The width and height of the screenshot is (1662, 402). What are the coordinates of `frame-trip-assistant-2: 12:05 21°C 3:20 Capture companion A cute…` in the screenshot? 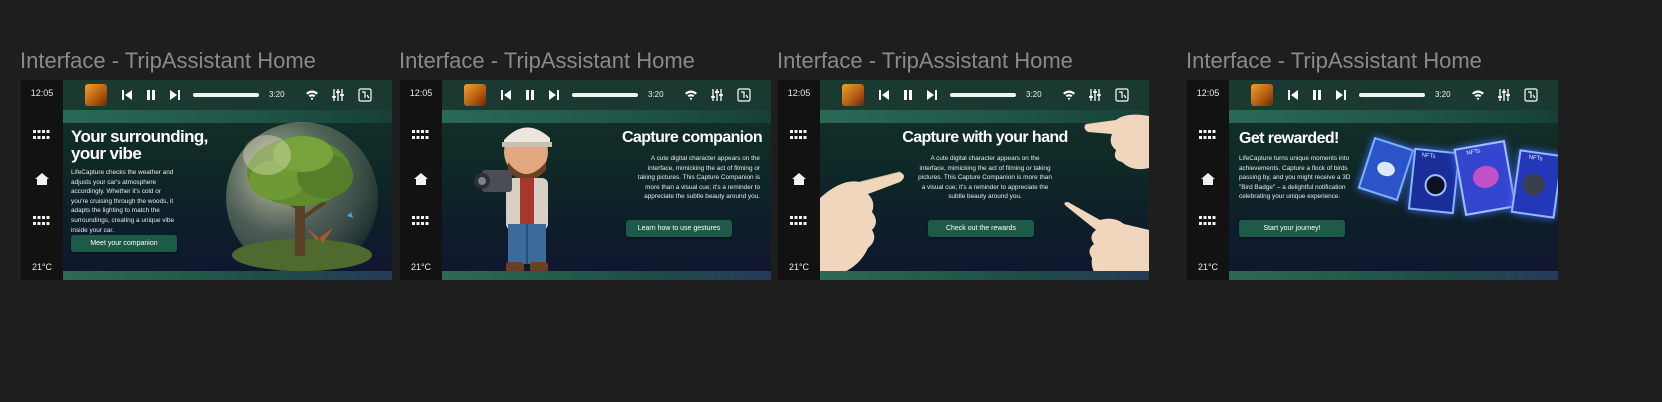 It's located at (585, 180).